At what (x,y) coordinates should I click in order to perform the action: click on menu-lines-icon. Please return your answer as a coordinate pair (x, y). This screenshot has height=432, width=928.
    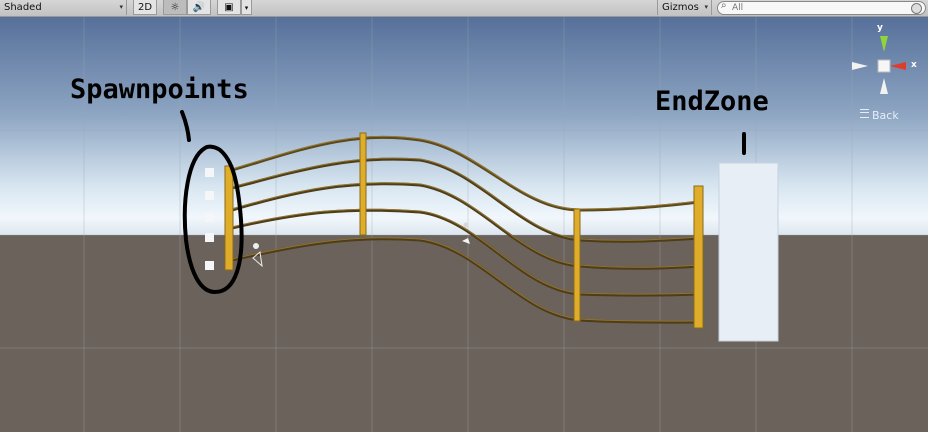
    Looking at the image, I should click on (864, 113).